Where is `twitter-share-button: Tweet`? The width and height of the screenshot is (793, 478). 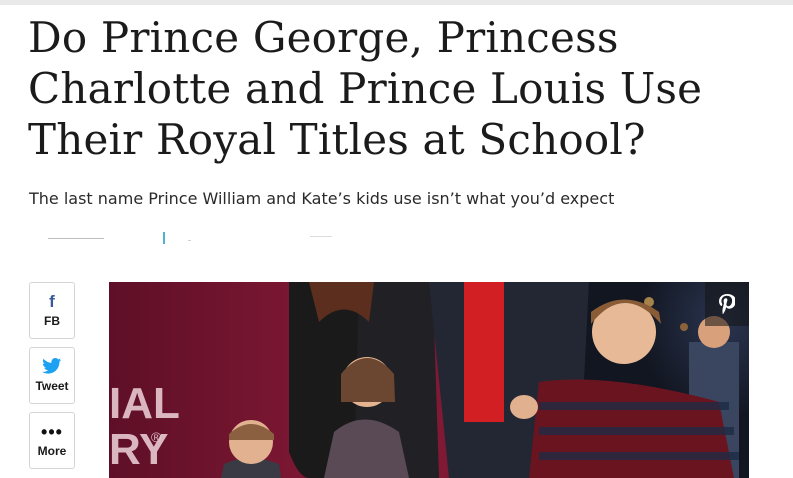
twitter-share-button: Tweet is located at coordinates (52, 375).